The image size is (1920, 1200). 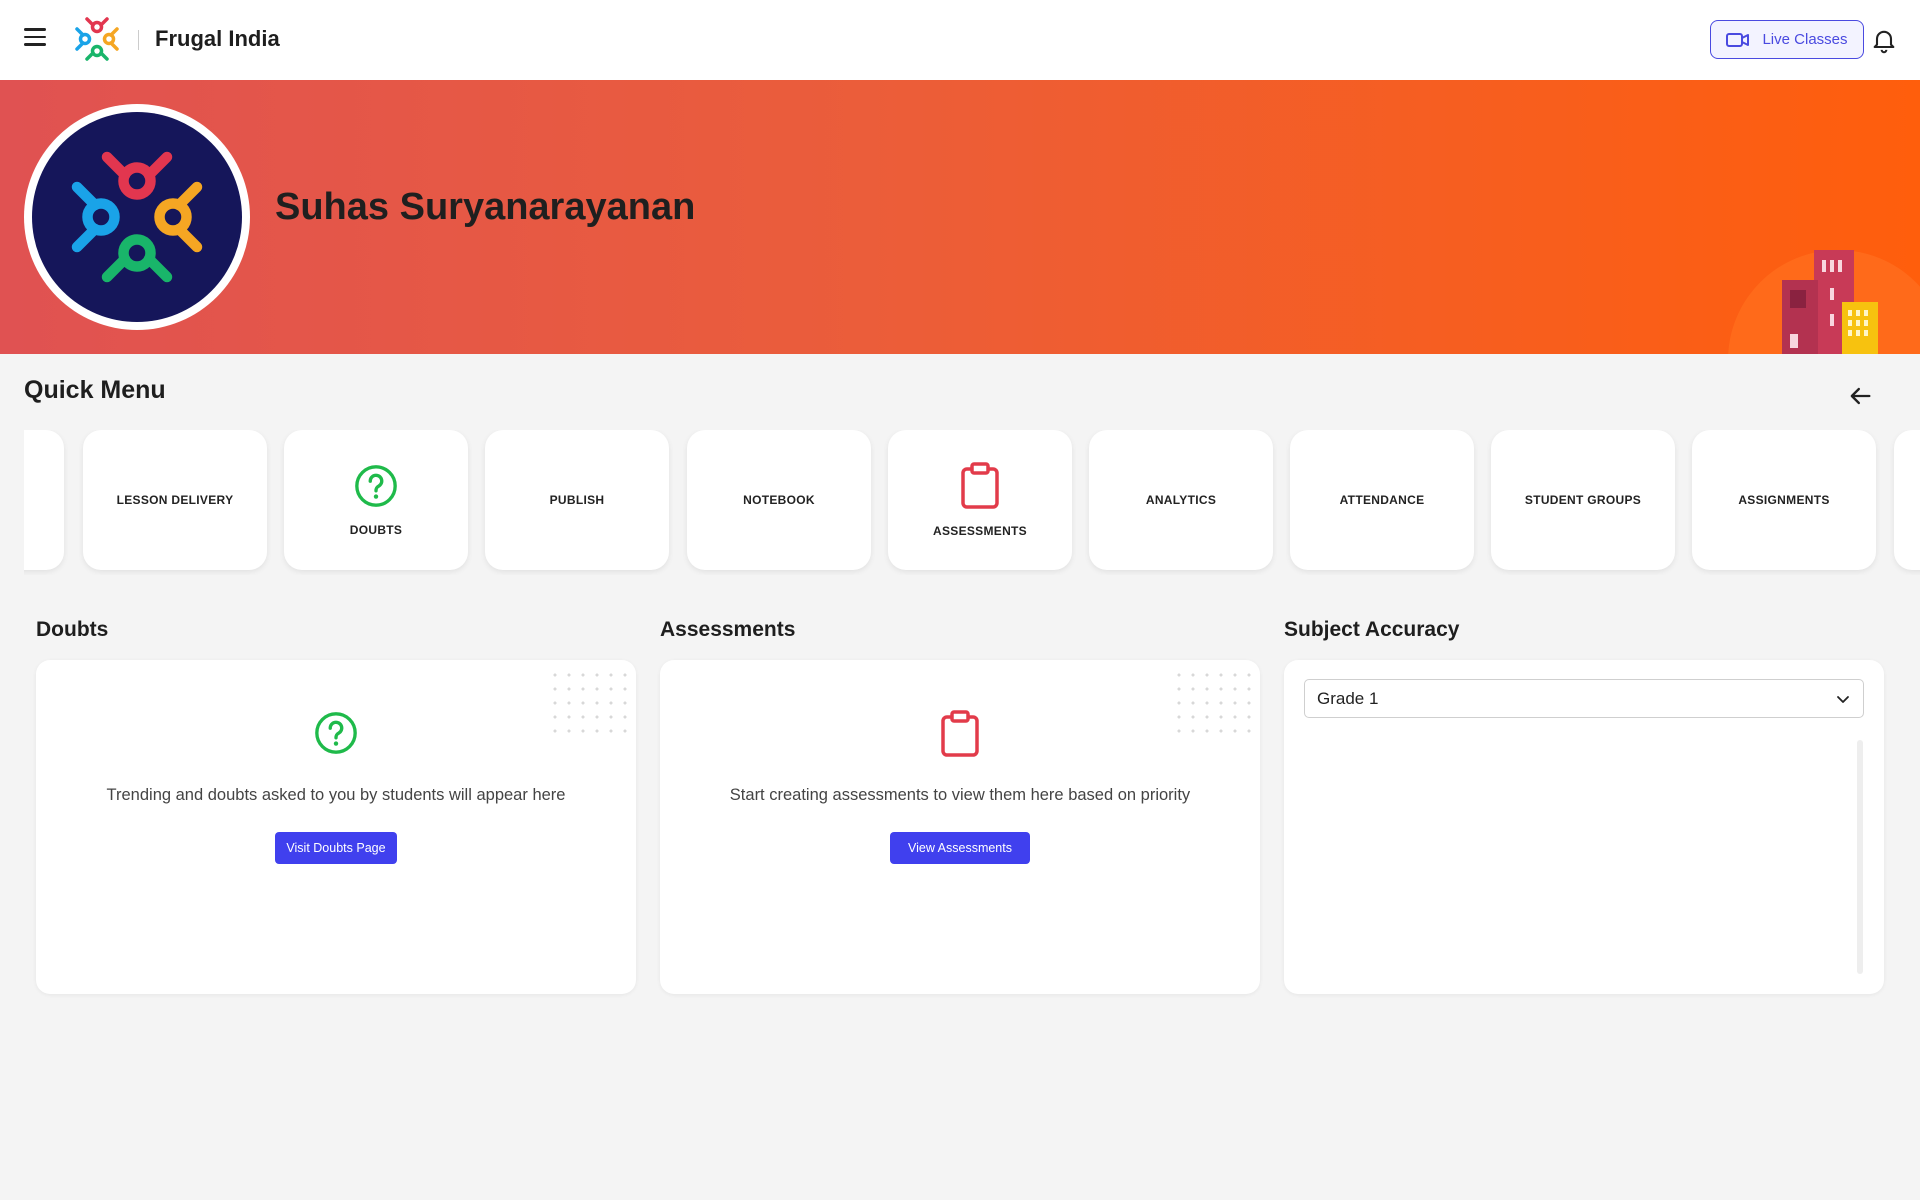 What do you see at coordinates (95, 390) in the screenshot?
I see `quick-menu-title: Quick Menu` at bounding box center [95, 390].